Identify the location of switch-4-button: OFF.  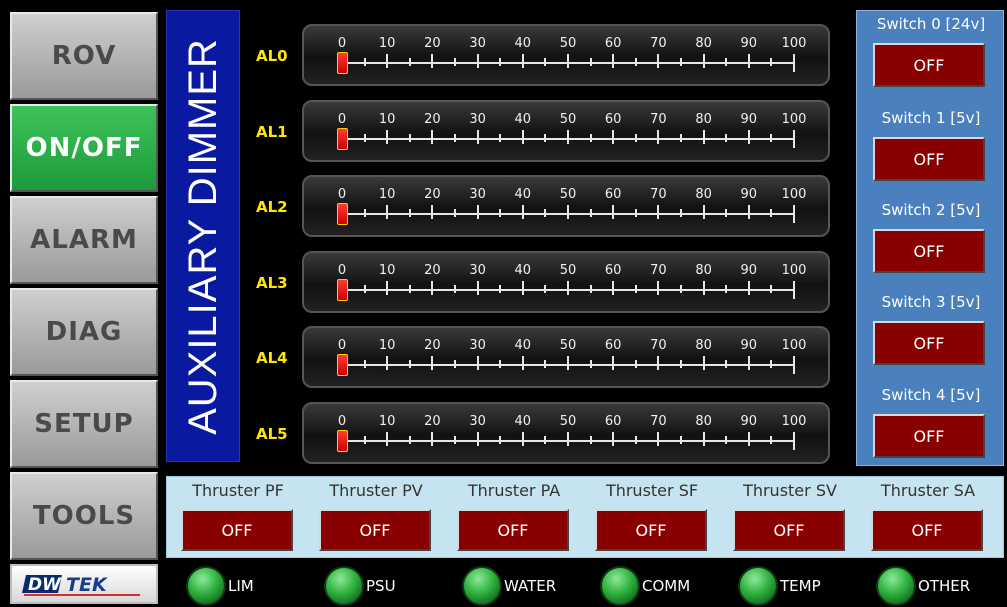
(929, 436).